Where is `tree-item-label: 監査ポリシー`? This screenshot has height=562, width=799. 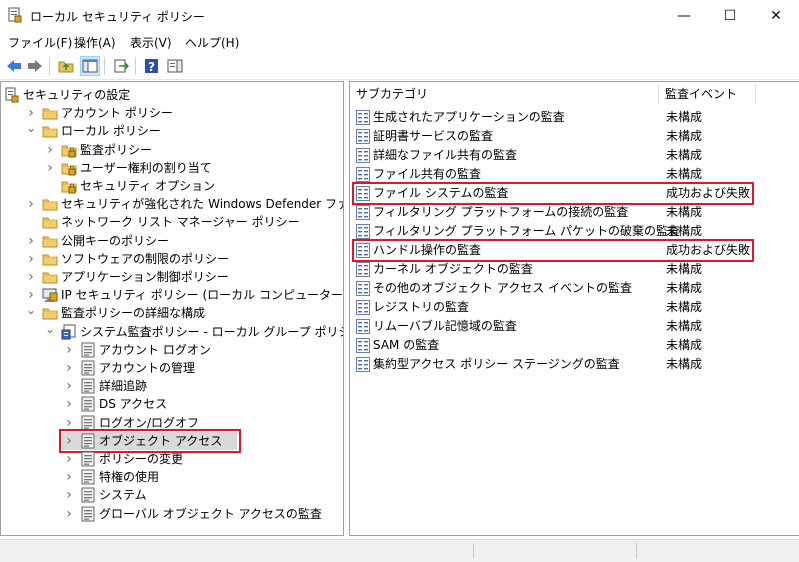
tree-item-label: 監査ポリシー is located at coordinates (116, 149).